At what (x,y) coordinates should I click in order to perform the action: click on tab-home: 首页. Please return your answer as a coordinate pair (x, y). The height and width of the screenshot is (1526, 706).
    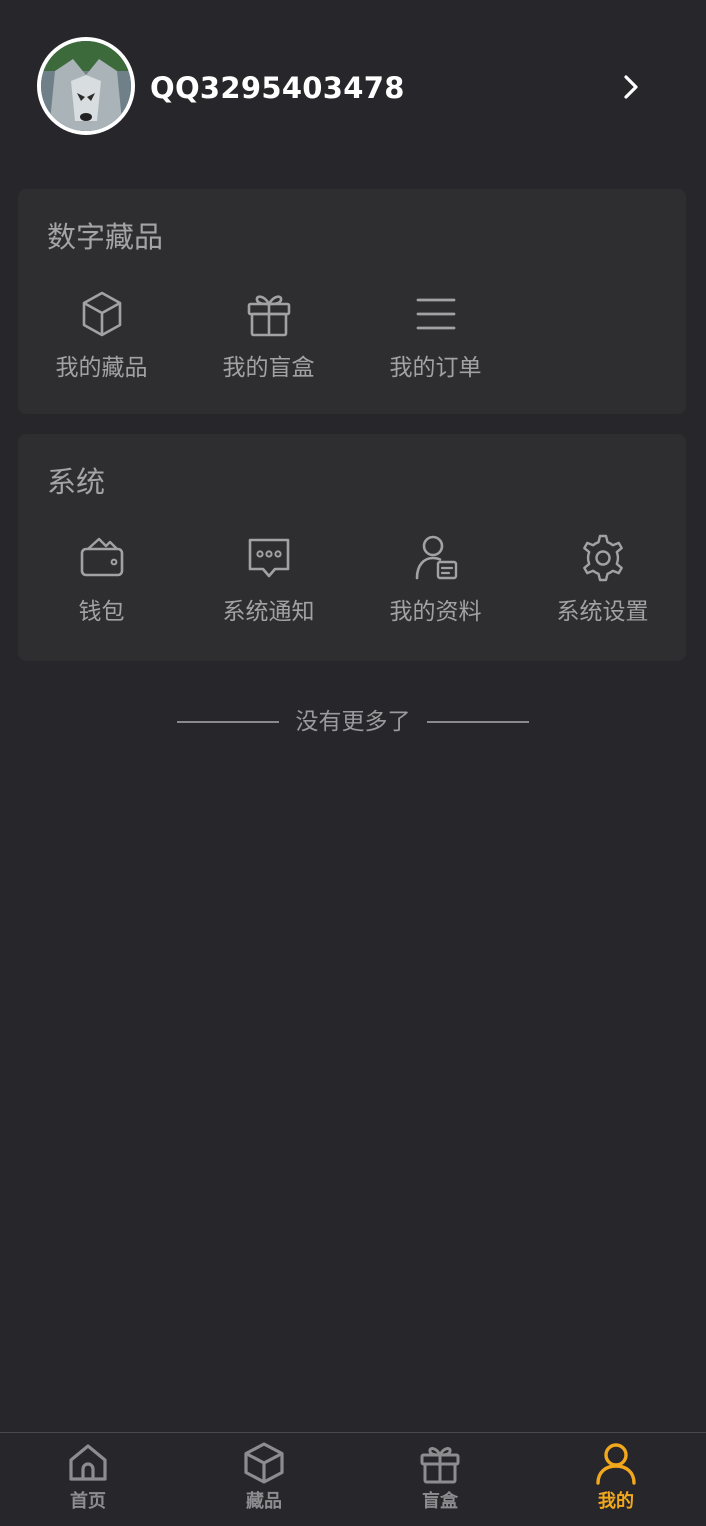
    Looking at the image, I should click on (88, 1479).